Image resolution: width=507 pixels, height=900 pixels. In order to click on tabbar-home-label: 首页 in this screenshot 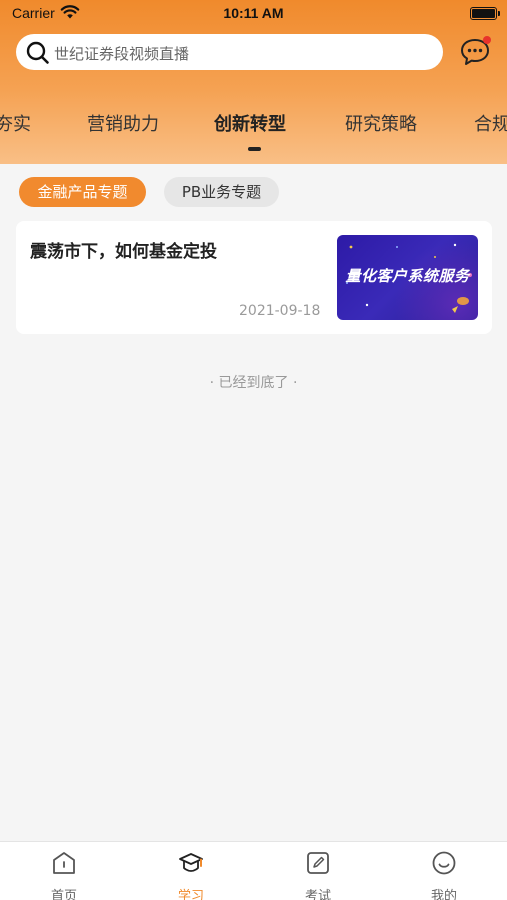, I will do `click(63, 894)`.